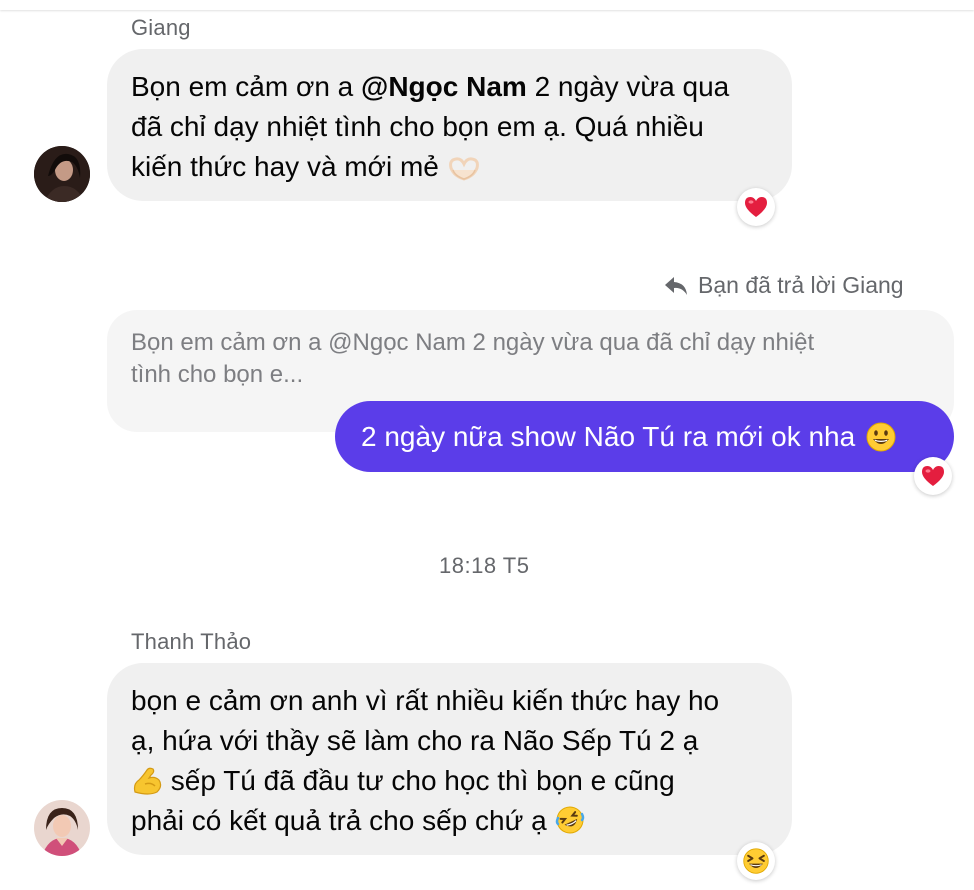 The height and width of the screenshot is (890, 974). I want to click on reaction-heart-giang, so click(756, 207).